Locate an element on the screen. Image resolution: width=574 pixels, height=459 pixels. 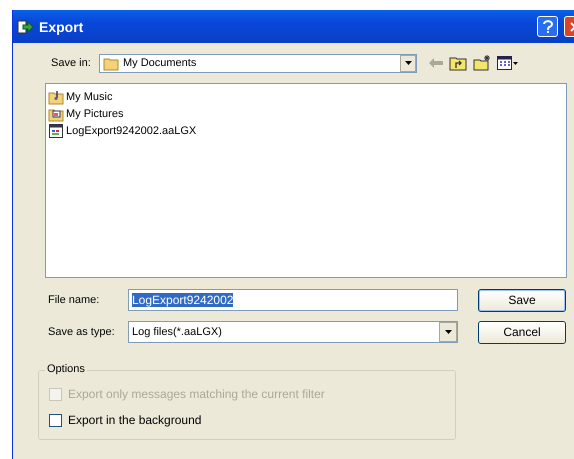
save-in-label: Save in: is located at coordinates (71, 63).